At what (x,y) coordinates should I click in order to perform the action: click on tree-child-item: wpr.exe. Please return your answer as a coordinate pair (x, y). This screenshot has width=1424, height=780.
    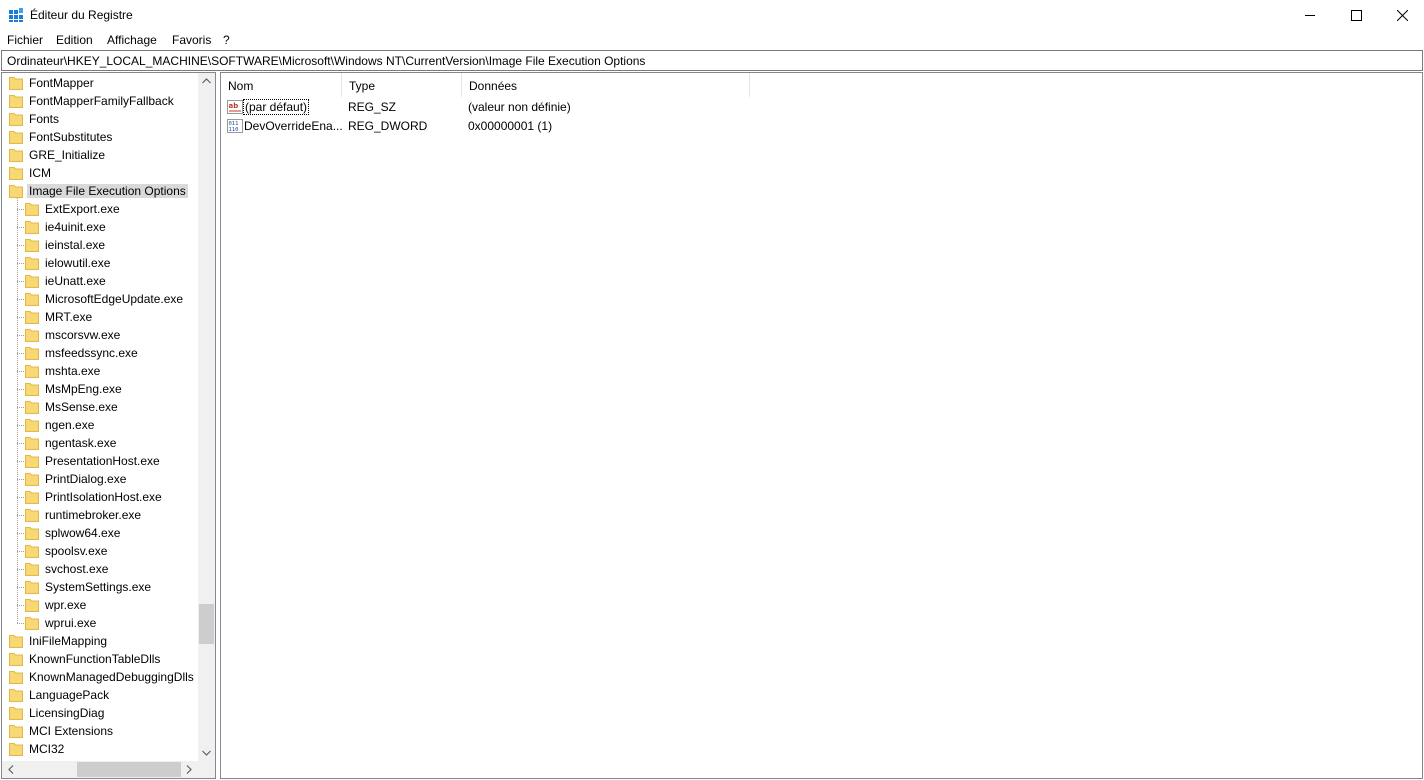
    Looking at the image, I should click on (100, 605).